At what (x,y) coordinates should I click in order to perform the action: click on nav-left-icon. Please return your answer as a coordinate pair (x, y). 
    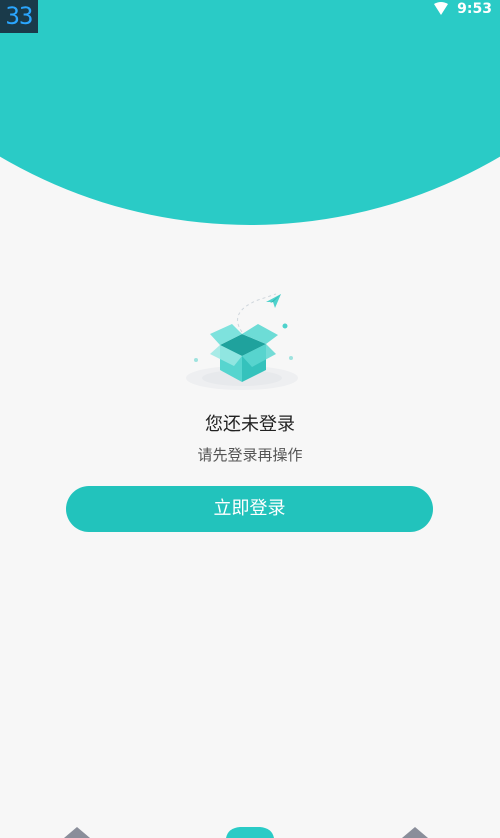
    Looking at the image, I should click on (77, 832).